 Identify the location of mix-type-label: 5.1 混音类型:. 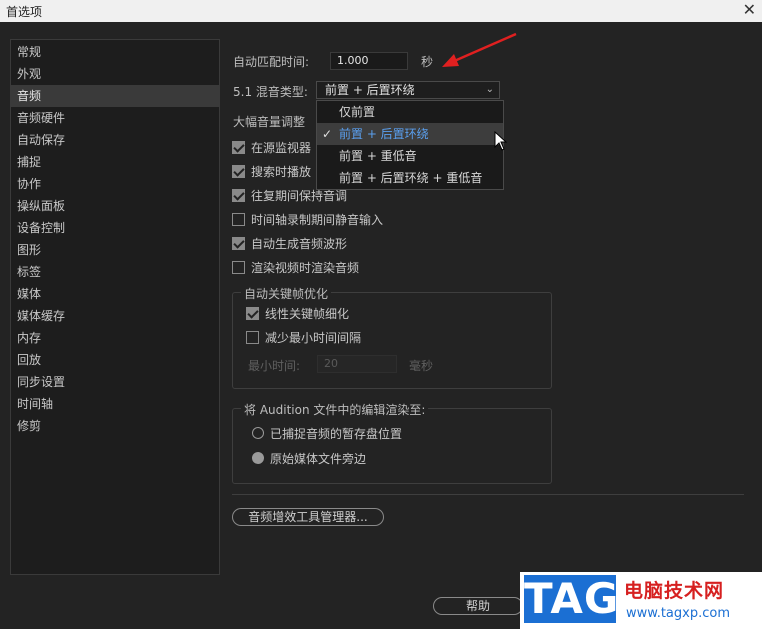
(270, 92).